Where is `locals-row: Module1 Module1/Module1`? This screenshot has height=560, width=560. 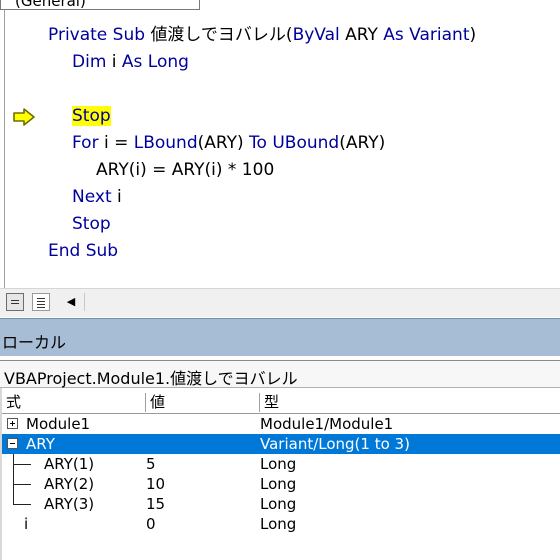
locals-row: Module1 Module1/Module1 is located at coordinates (281, 424).